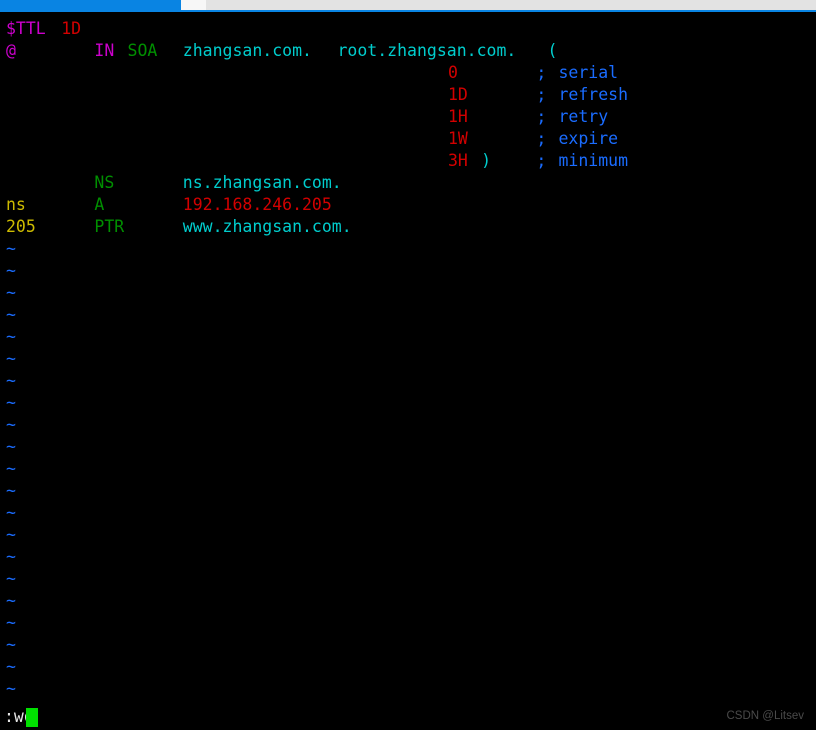  What do you see at coordinates (458, 116) in the screenshot?
I see `vim-token: 1H` at bounding box center [458, 116].